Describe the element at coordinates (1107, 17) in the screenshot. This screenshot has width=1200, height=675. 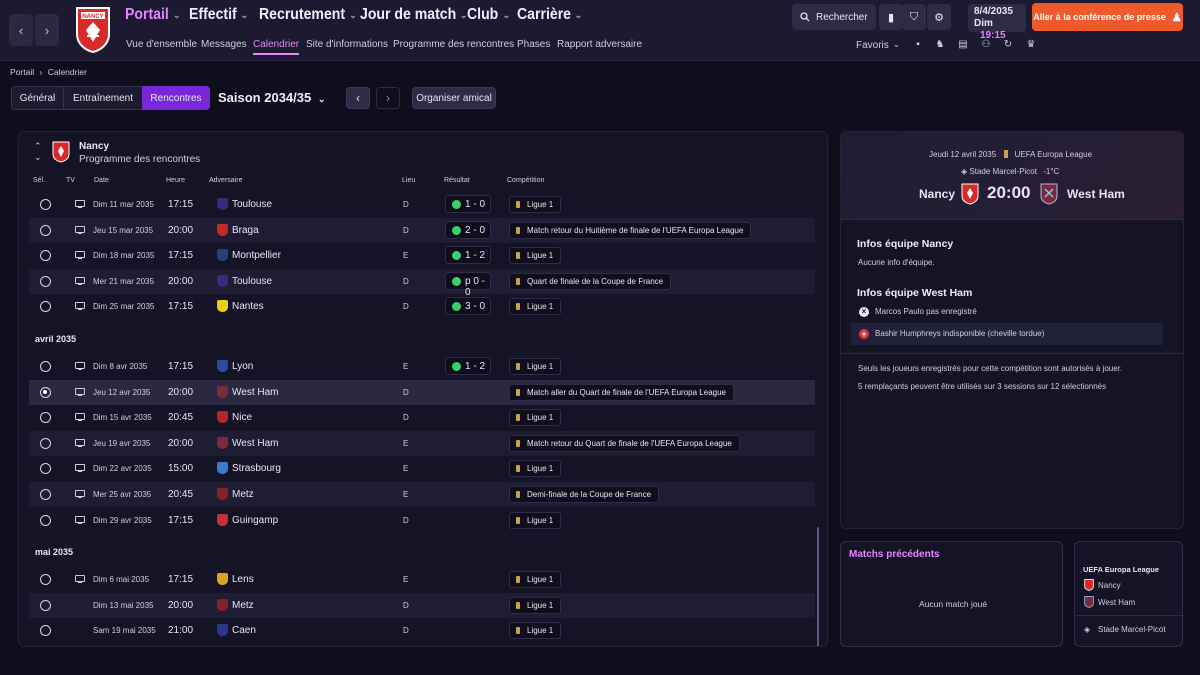
I see `press-conference-button: Aller à la conférence de presse ♟` at that location.